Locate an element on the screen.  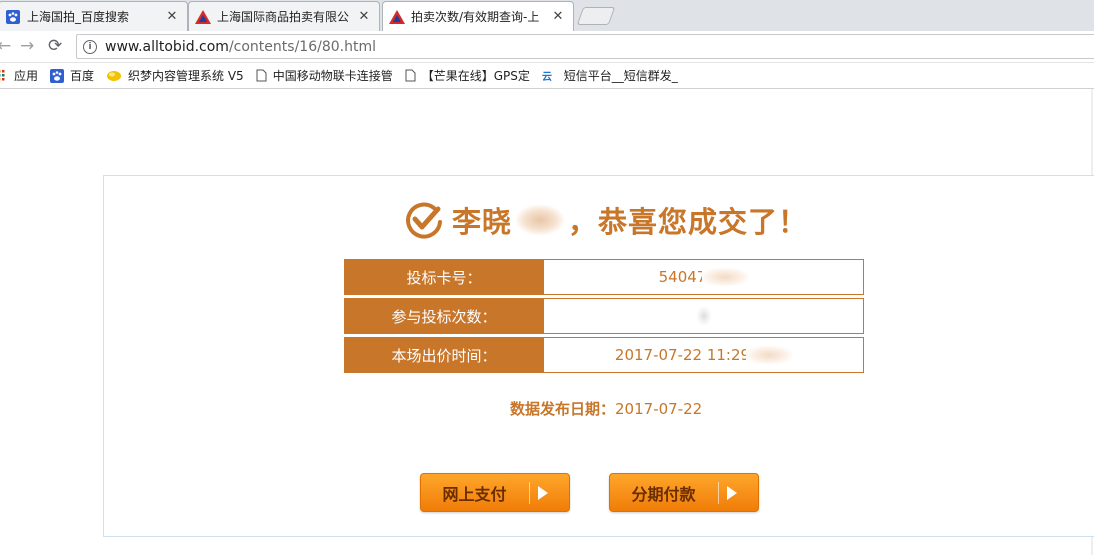
redacted-digits is located at coordinates (725, 277).